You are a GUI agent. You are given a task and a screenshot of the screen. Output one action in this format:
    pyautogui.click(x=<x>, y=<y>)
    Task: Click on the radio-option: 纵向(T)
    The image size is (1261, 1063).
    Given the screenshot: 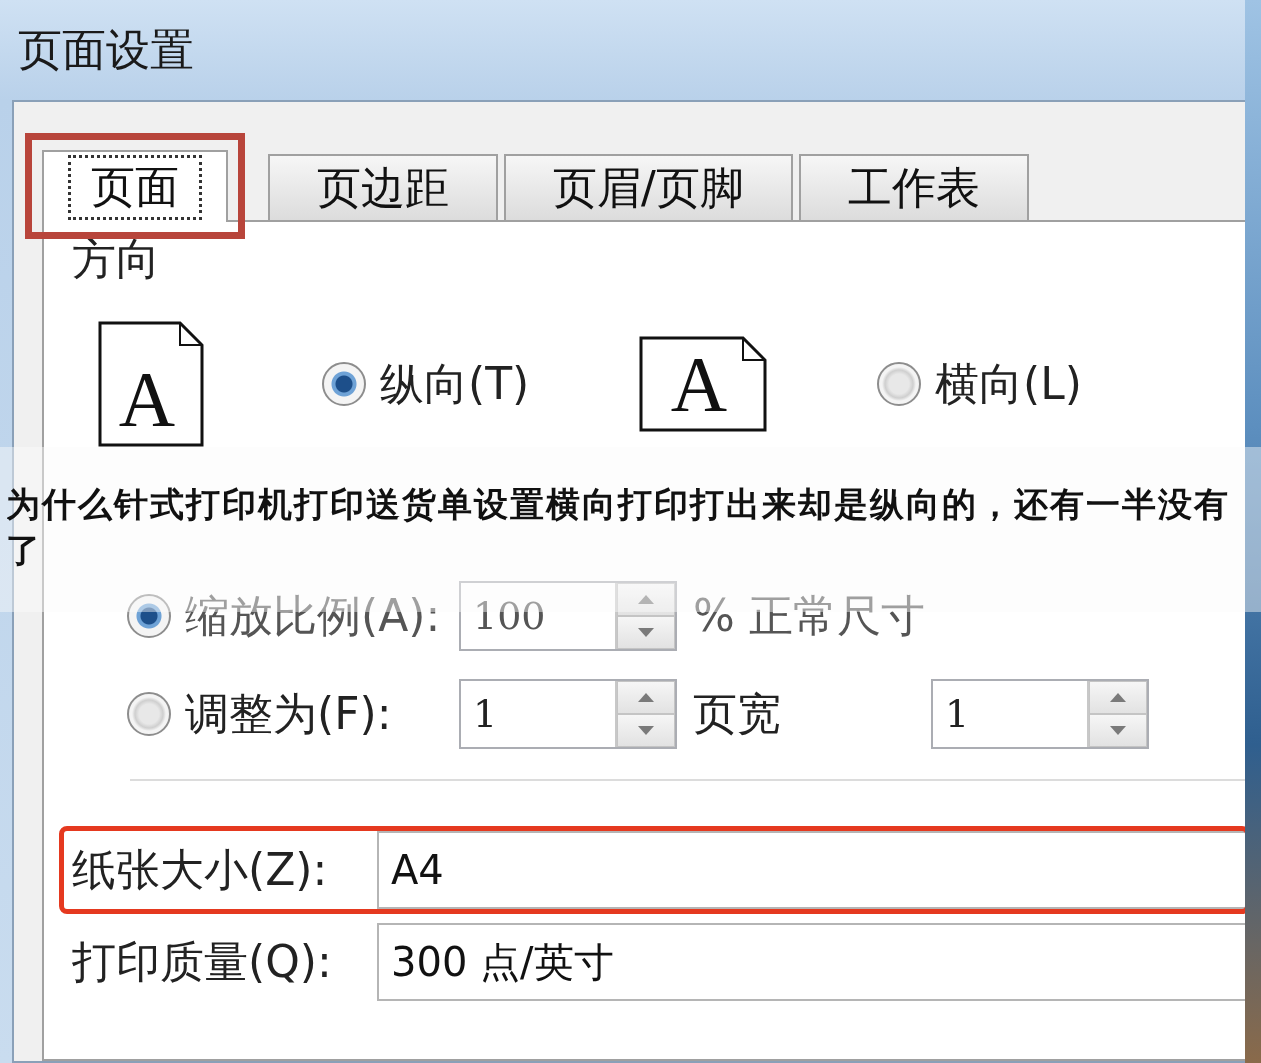 What is the action you would take?
    pyautogui.click(x=480, y=384)
    